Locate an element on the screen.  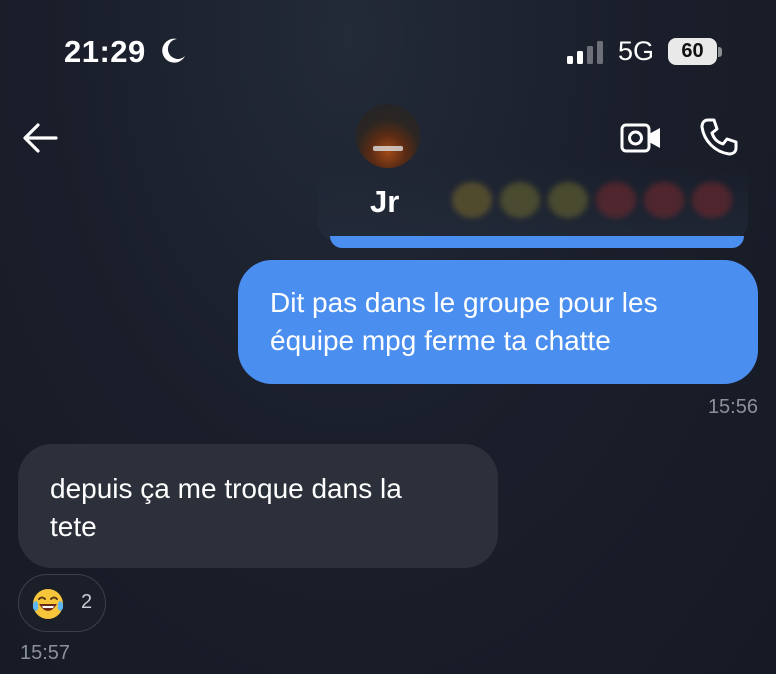
phone-icon is located at coordinates (719, 137).